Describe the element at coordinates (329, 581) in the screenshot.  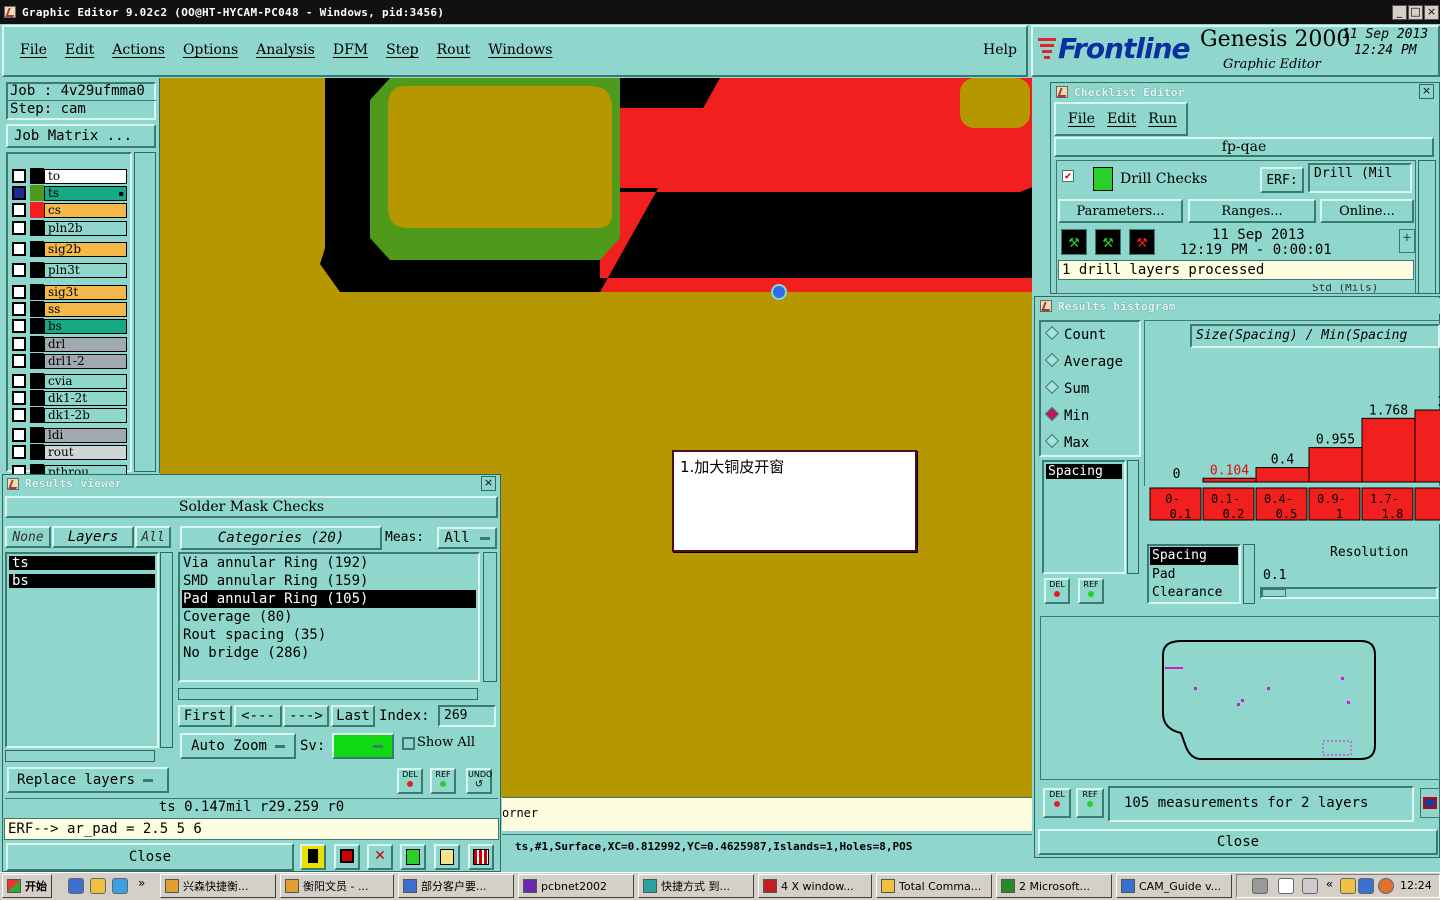
I see `category-item: SMD annular Ring (159)` at that location.